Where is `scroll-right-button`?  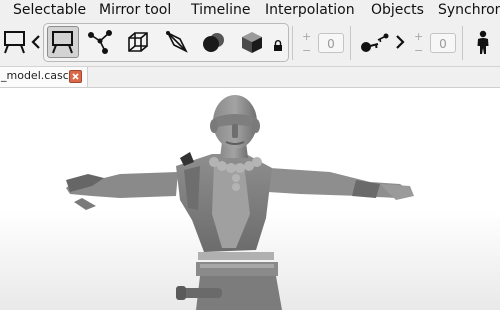
scroll-right-button is located at coordinates (400, 42).